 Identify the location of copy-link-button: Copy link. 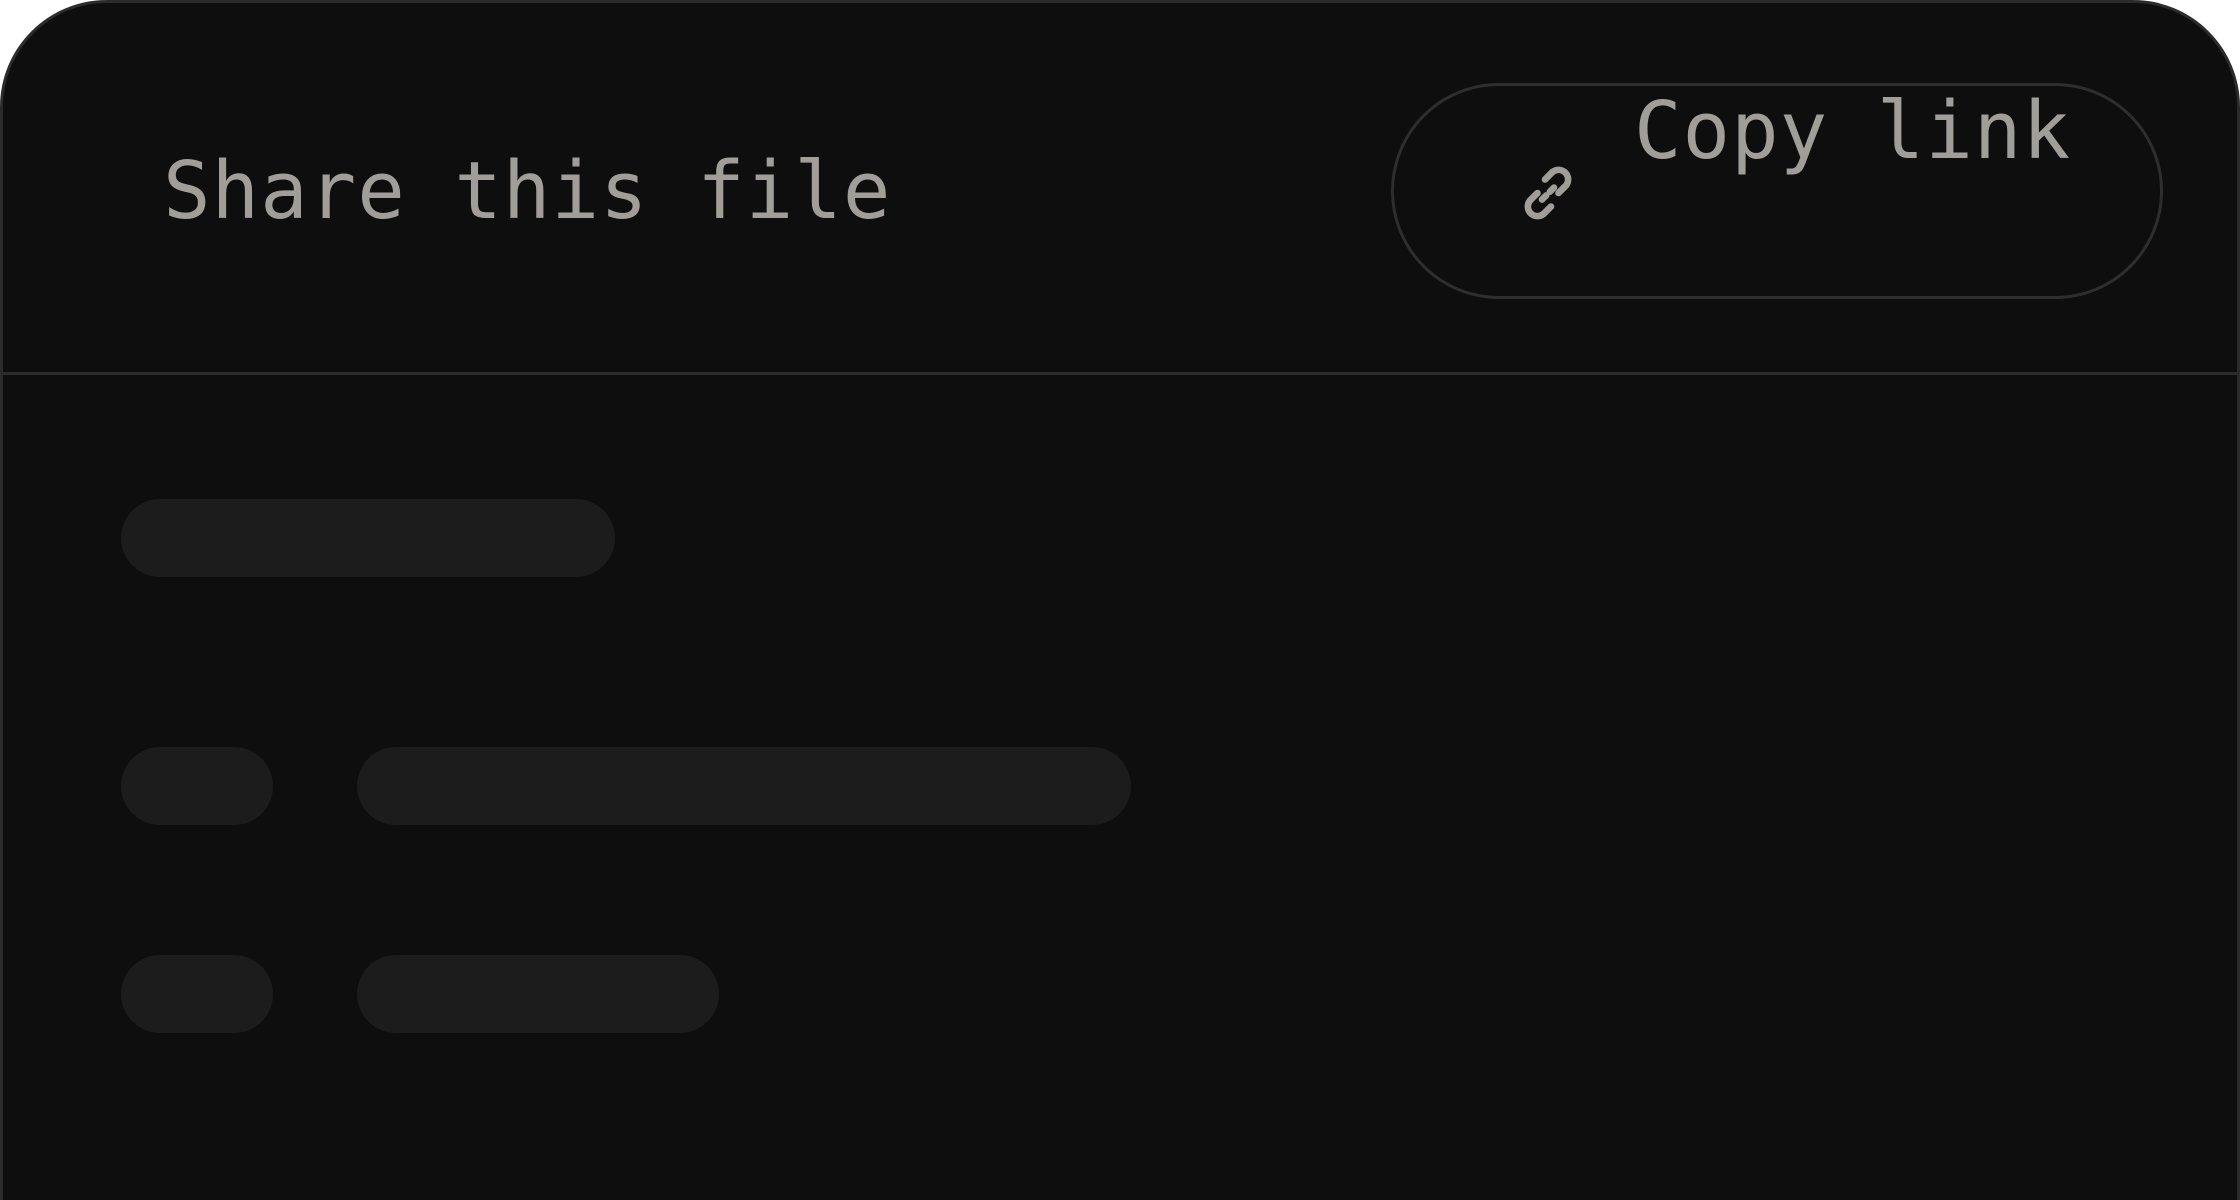
(1777, 191).